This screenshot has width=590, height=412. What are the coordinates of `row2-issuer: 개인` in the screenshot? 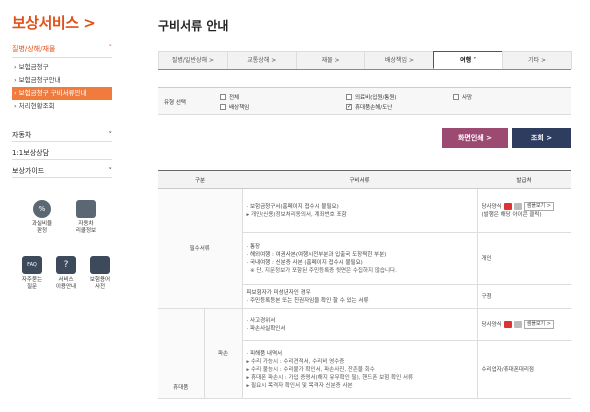 It's located at (523, 258).